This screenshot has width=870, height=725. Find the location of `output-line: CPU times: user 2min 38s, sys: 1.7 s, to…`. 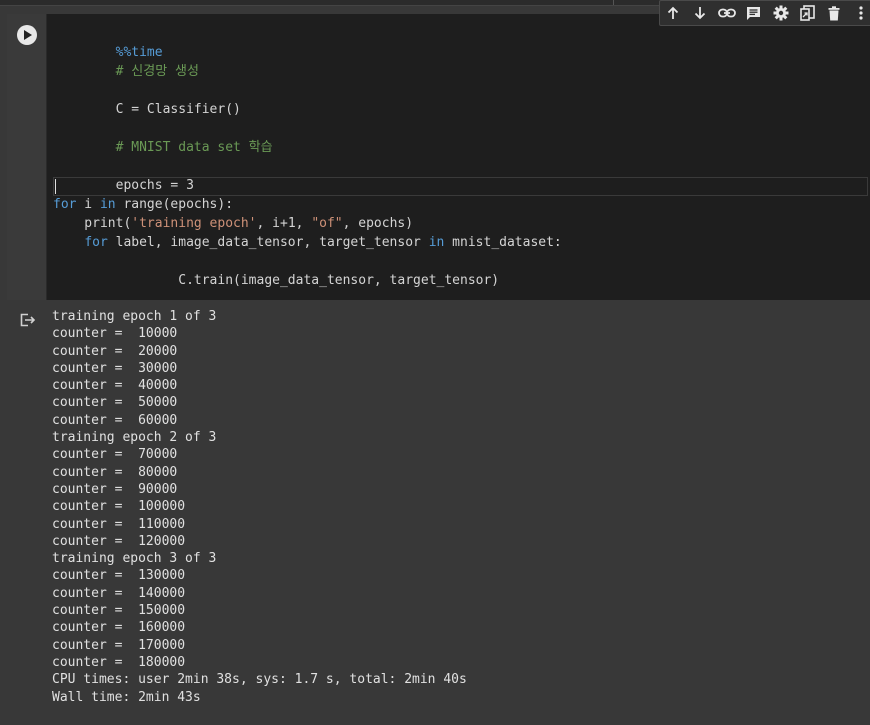

output-line: CPU times: user 2min 38s, sys: 1.7 s, to… is located at coordinates (259, 680).